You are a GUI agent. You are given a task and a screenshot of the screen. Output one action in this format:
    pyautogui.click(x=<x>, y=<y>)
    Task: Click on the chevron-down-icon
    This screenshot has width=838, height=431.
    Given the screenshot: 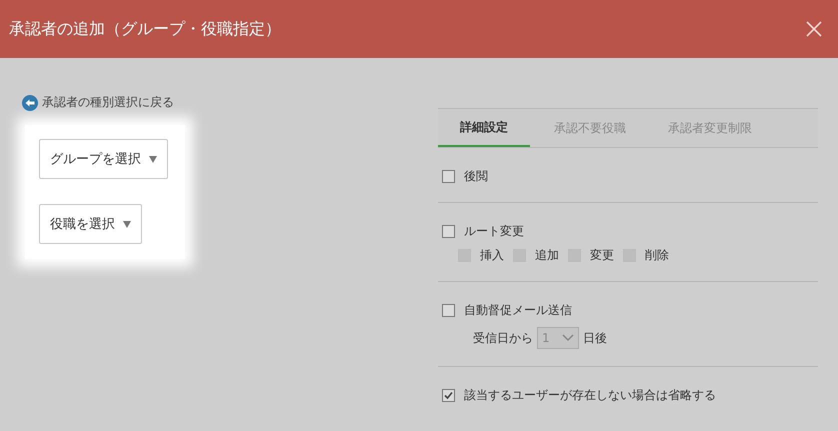 What is the action you would take?
    pyautogui.click(x=568, y=338)
    